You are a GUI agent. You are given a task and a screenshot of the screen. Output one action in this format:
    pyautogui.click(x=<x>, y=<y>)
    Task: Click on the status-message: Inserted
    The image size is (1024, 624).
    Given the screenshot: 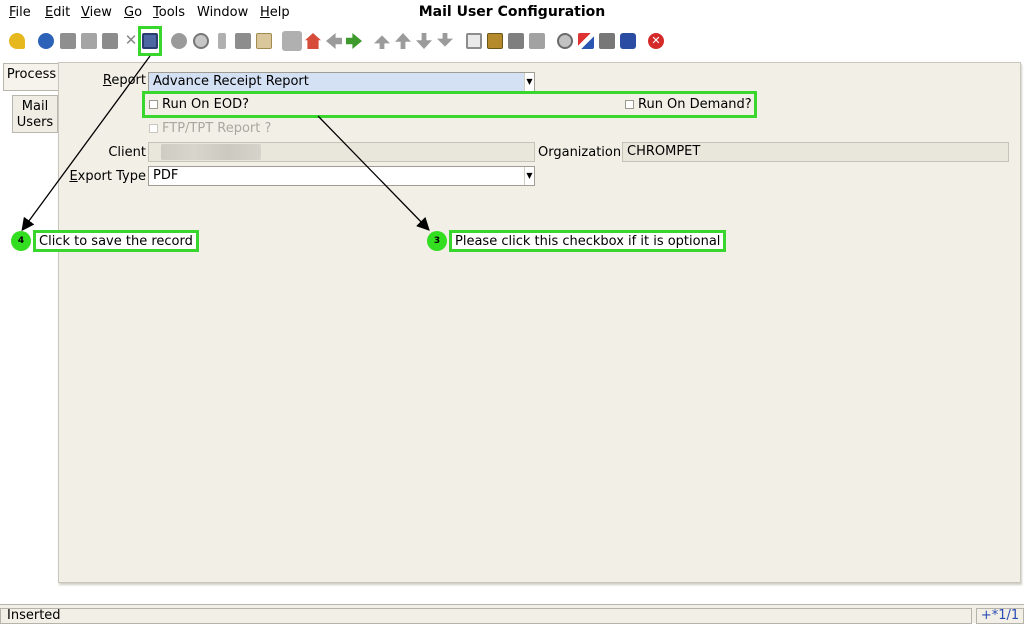 What is the action you would take?
    pyautogui.click(x=486, y=616)
    